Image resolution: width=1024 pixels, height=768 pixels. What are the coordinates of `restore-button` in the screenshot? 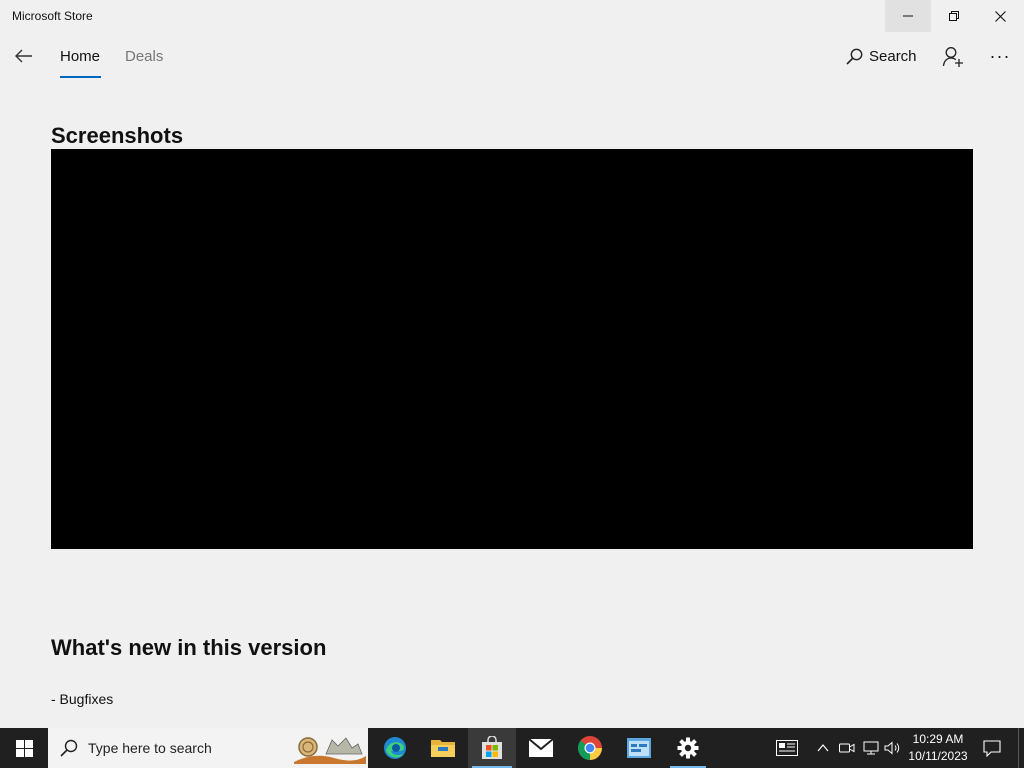 It's located at (954, 16).